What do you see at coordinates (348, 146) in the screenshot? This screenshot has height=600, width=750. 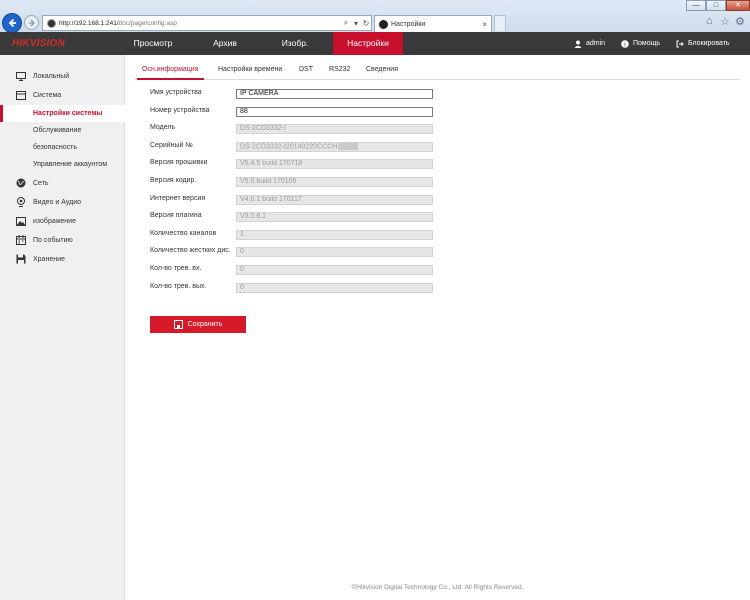 I see `serial-redaction` at bounding box center [348, 146].